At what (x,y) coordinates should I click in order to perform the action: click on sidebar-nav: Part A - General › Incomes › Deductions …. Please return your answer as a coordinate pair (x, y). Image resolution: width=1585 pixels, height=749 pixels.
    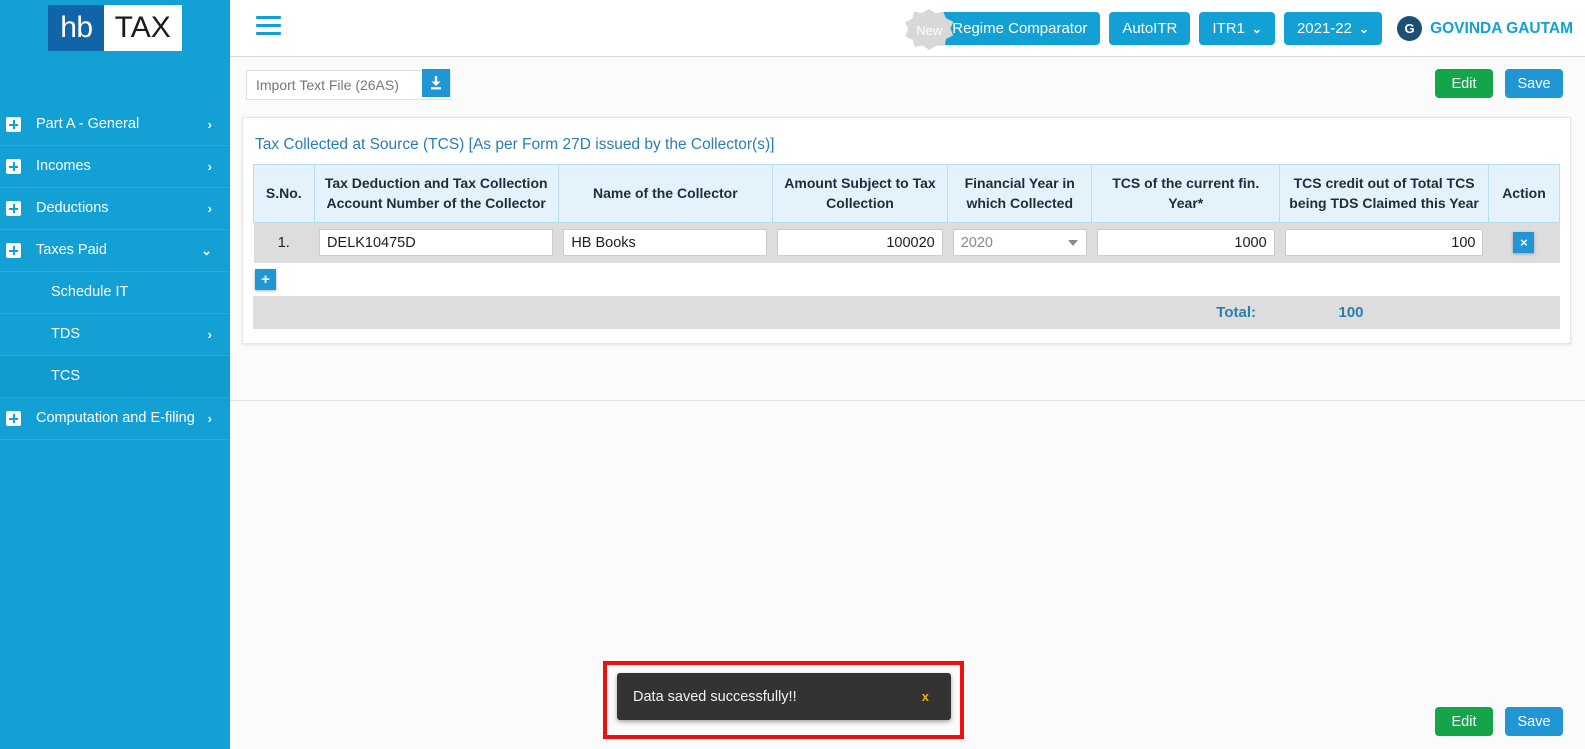
    Looking at the image, I should click on (115, 272).